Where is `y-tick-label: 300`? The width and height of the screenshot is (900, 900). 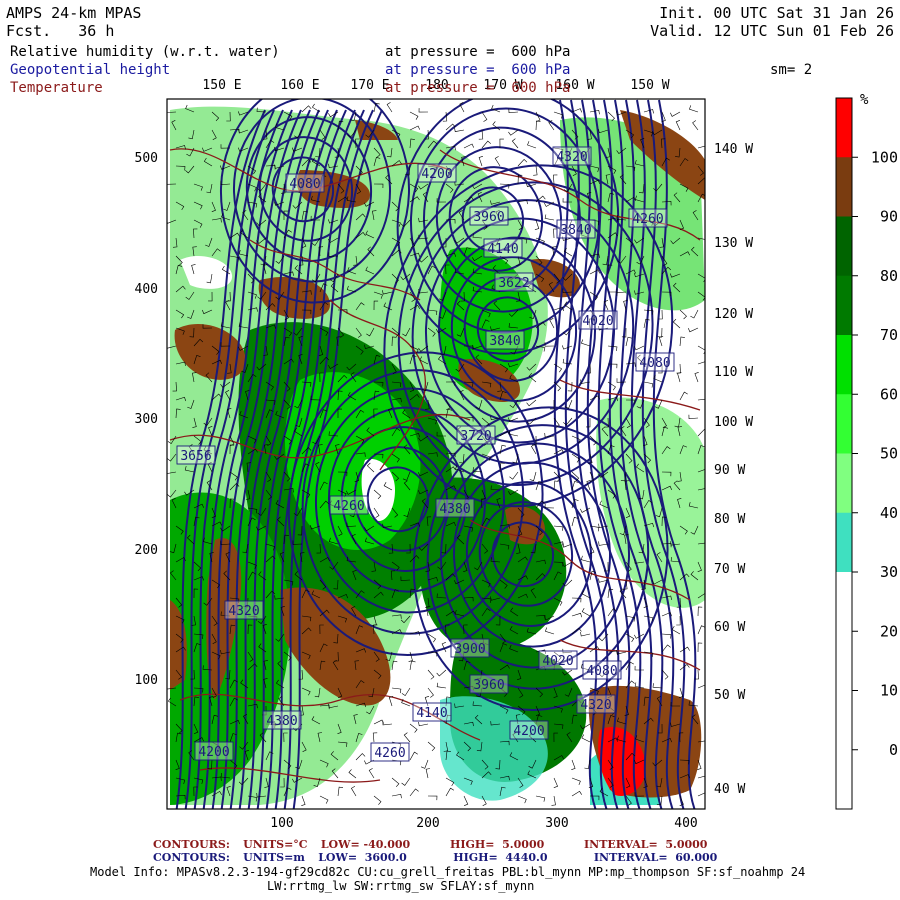
y-tick-label: 300 is located at coordinates (146, 419).